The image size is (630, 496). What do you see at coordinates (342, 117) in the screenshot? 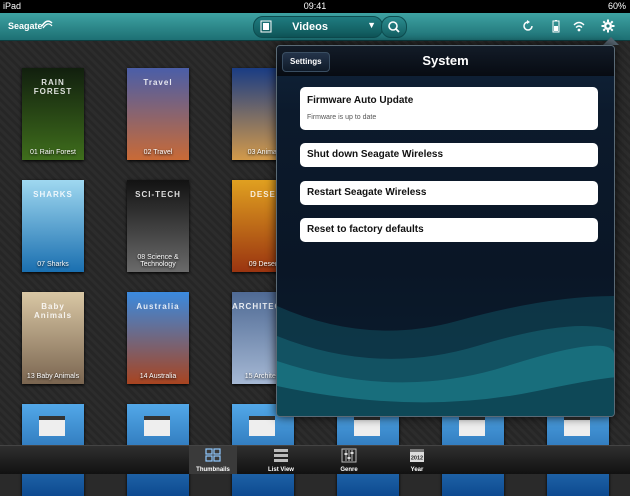
I see `firmware-status-text: Firmware is up to date` at bounding box center [342, 117].